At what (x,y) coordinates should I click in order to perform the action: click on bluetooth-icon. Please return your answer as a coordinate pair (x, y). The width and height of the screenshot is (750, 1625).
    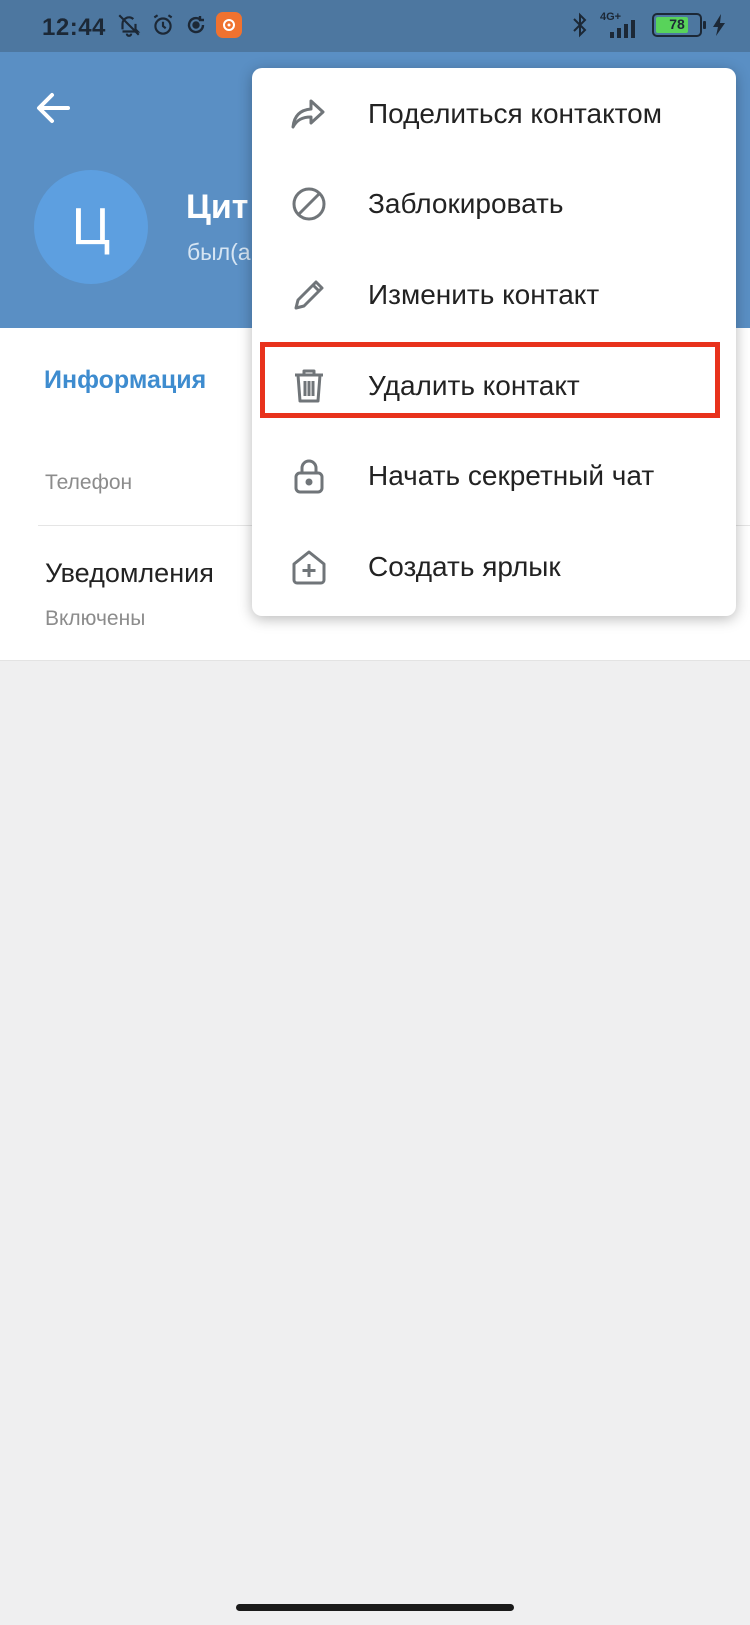
    Looking at the image, I should click on (580, 25).